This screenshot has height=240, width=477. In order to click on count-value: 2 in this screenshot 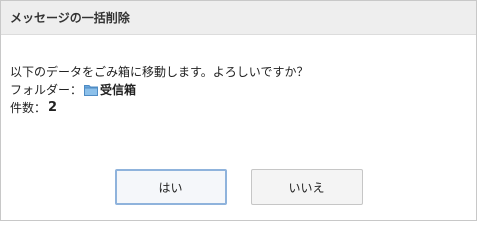, I will do `click(53, 107)`.